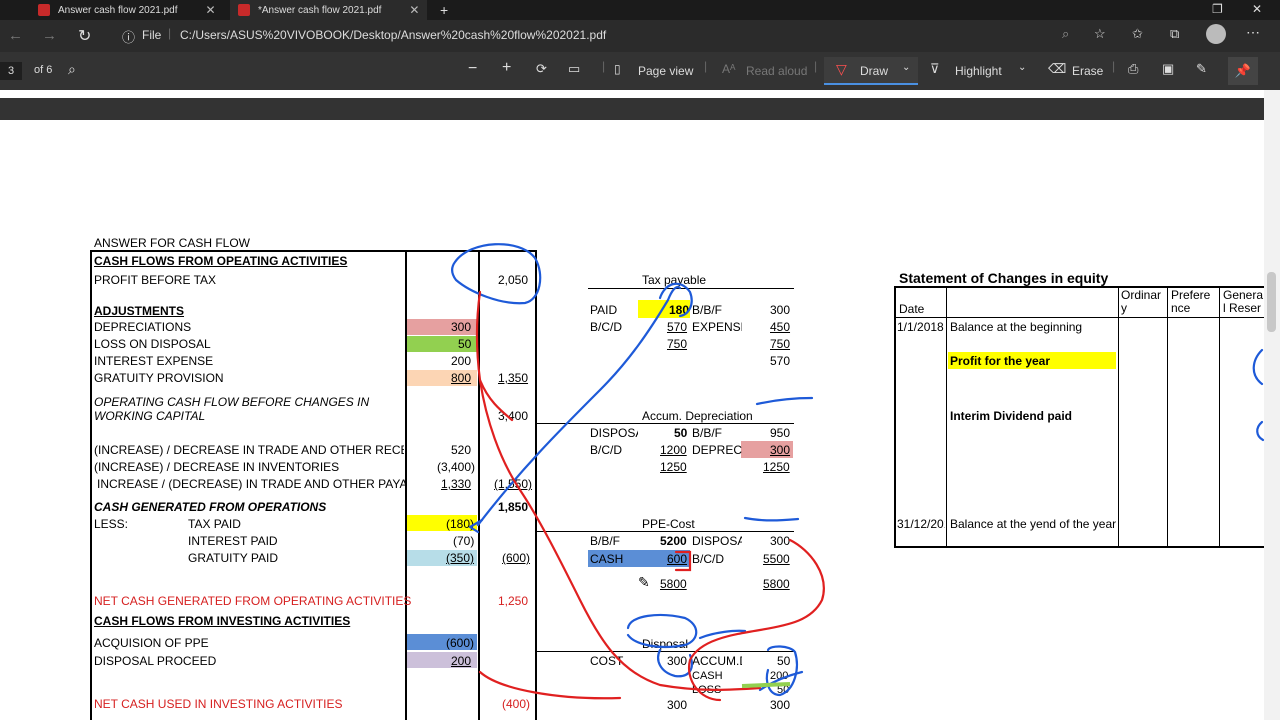  What do you see at coordinates (460, 558) in the screenshot?
I see `less-item-value: (350)` at bounding box center [460, 558].